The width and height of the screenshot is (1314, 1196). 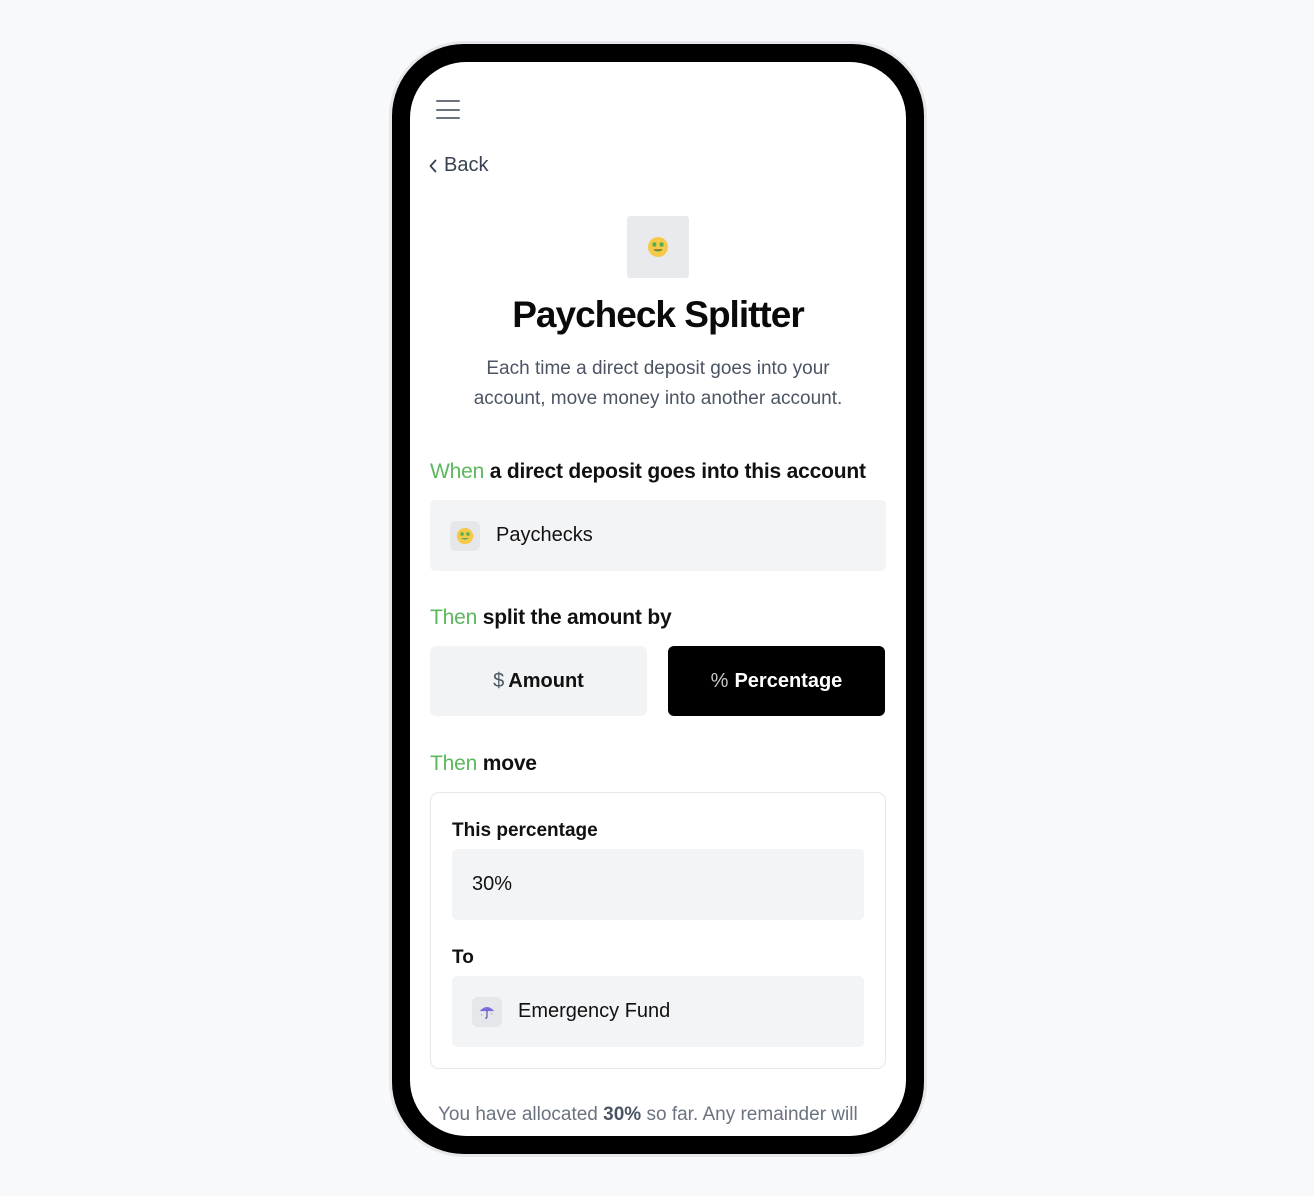 I want to click on source-account-select: Paychecks, so click(x=658, y=535).